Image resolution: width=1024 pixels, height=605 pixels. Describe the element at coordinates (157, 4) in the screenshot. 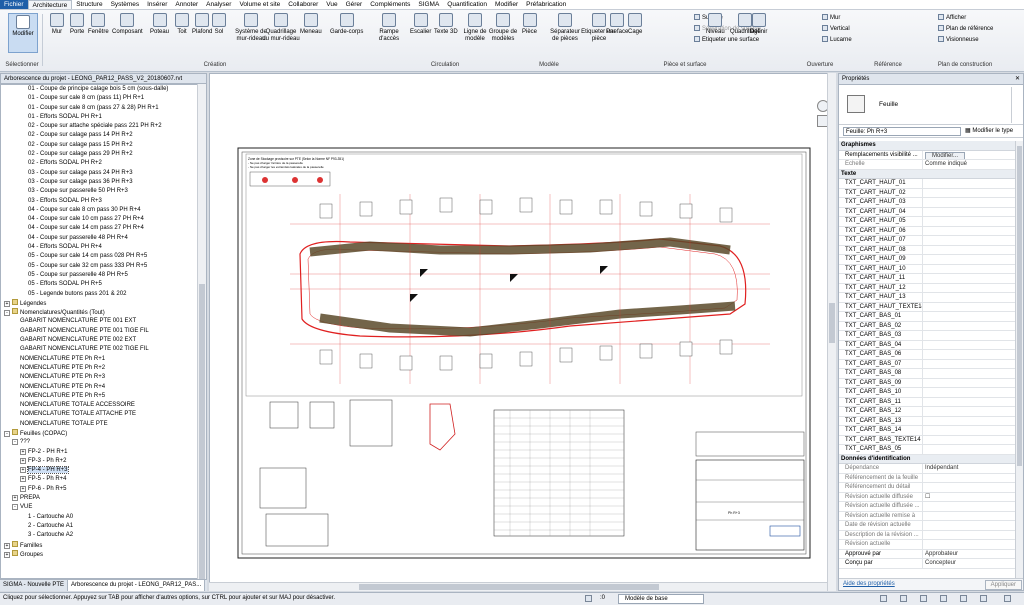

I see `menu-tab-4: Insérer` at that location.